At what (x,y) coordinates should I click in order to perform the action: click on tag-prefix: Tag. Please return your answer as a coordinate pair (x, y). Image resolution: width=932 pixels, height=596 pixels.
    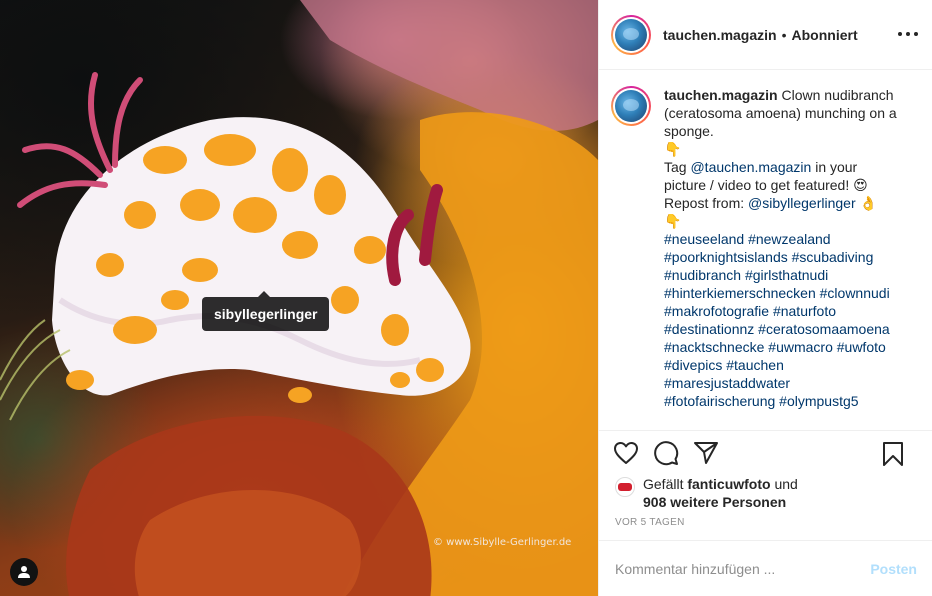
    Looking at the image, I should click on (677, 167).